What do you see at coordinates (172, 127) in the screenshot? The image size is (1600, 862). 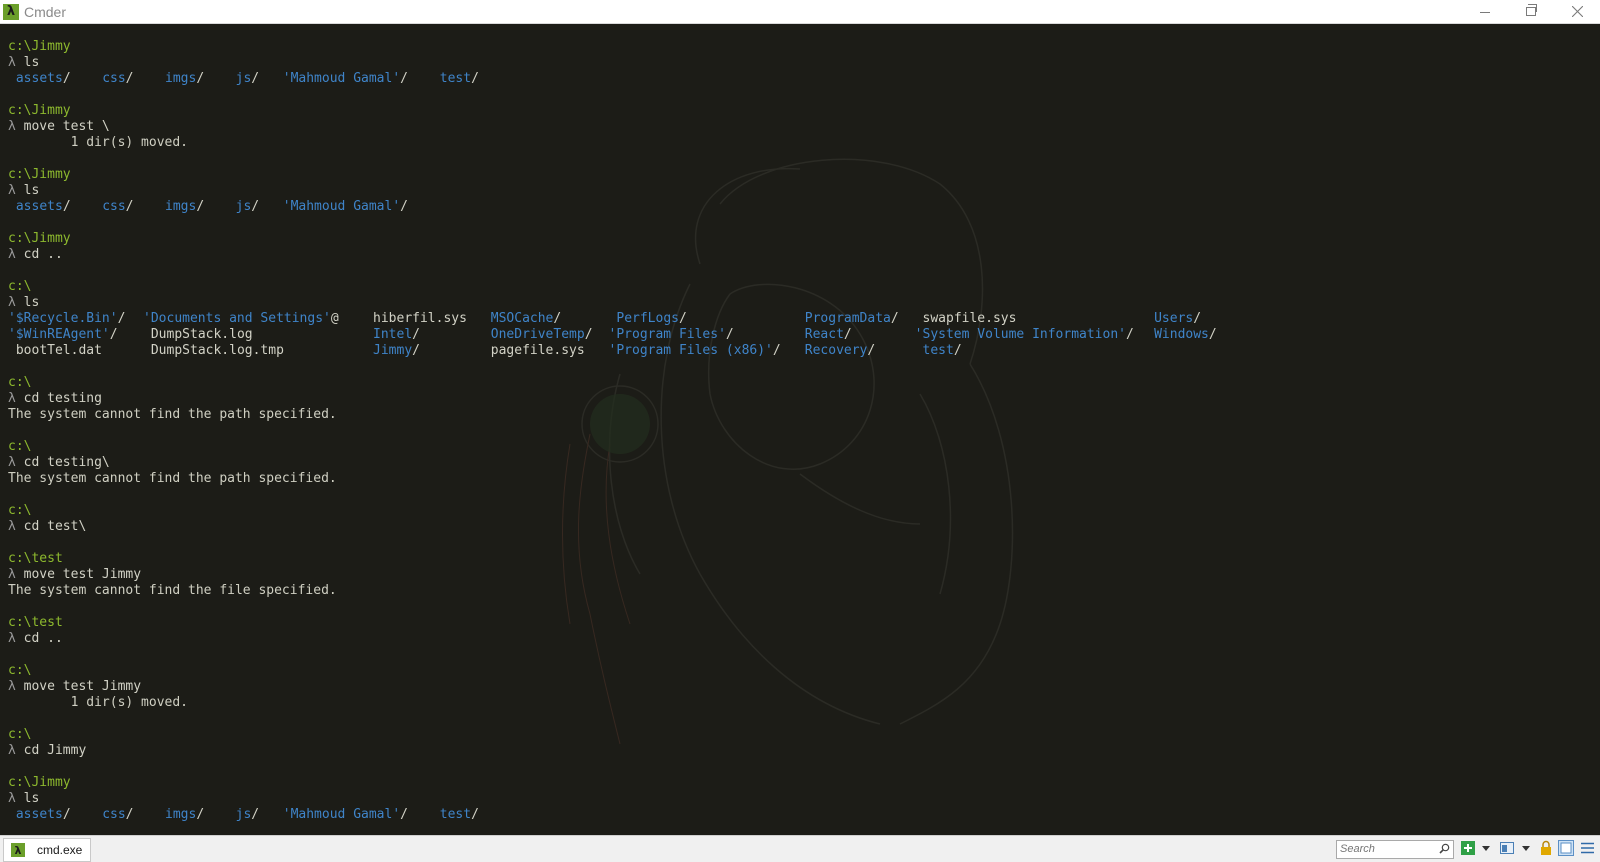 I see `command-line: λ move test \` at bounding box center [172, 127].